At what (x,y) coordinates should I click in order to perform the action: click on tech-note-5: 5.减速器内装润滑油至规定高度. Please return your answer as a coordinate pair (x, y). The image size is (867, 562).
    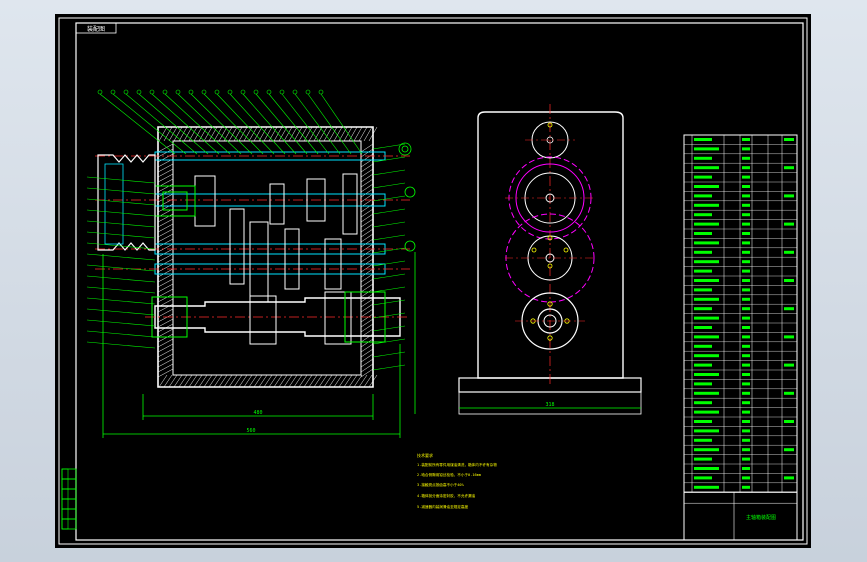
    Looking at the image, I should click on (442, 506).